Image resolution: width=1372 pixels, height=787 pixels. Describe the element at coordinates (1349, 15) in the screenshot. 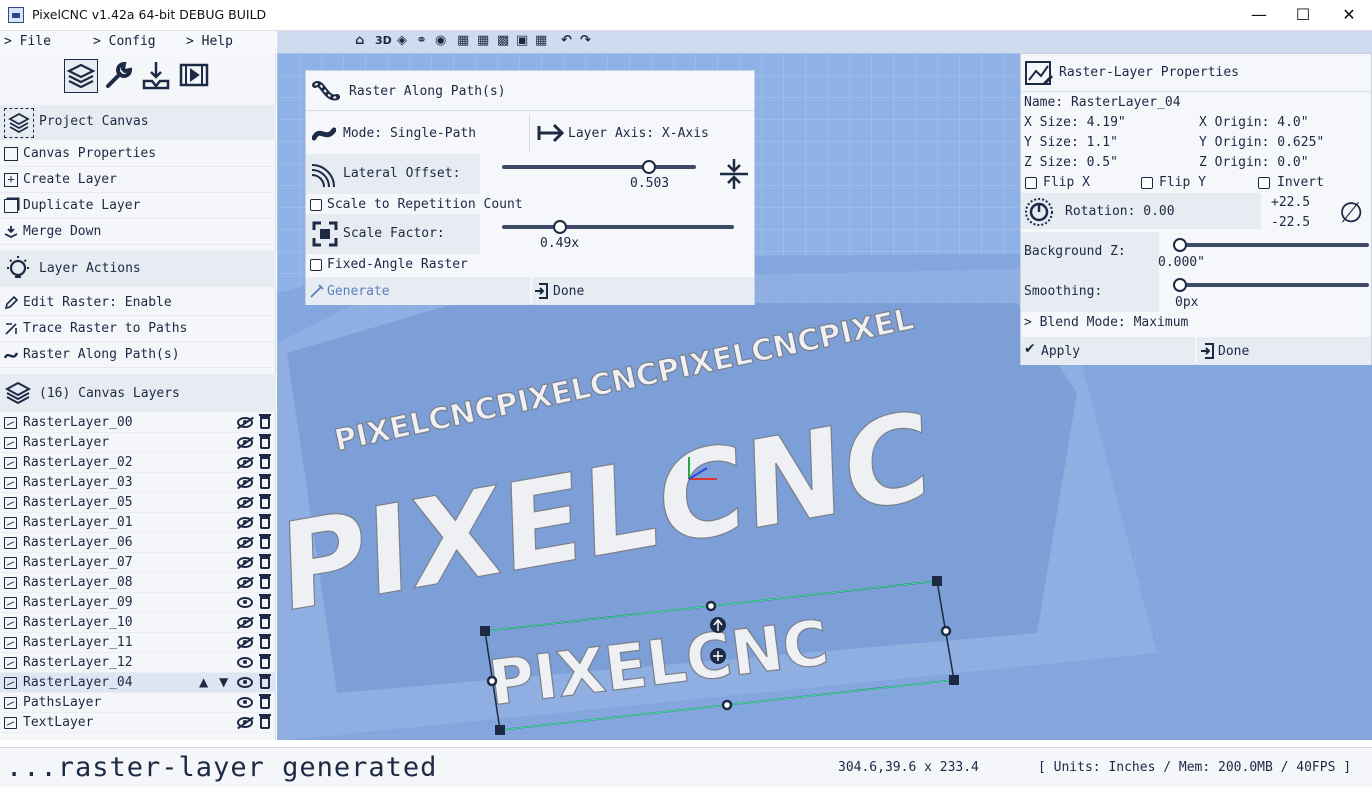

I see `close-button: ✕` at that location.